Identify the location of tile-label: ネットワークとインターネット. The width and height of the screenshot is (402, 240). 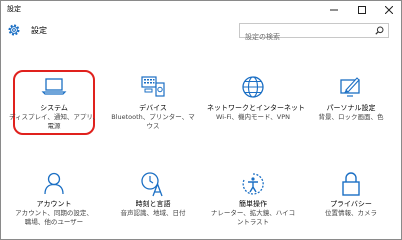
(256, 108).